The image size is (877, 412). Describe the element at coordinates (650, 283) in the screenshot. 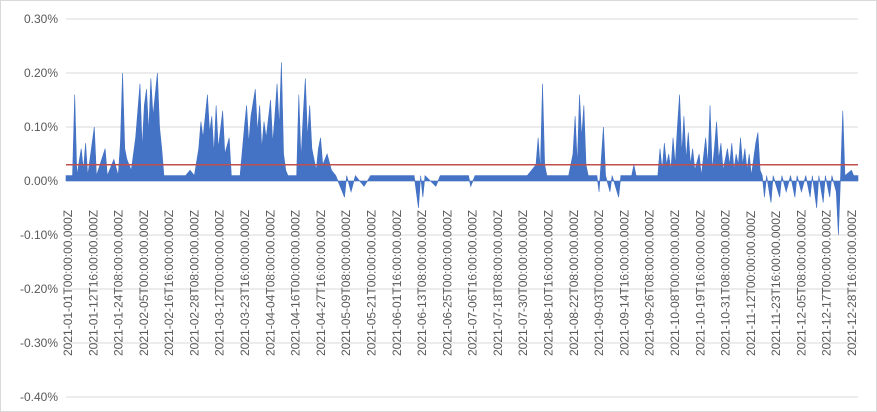

I see `x-tick-label: 2021-09-26T08:00:00.000Z` at that location.